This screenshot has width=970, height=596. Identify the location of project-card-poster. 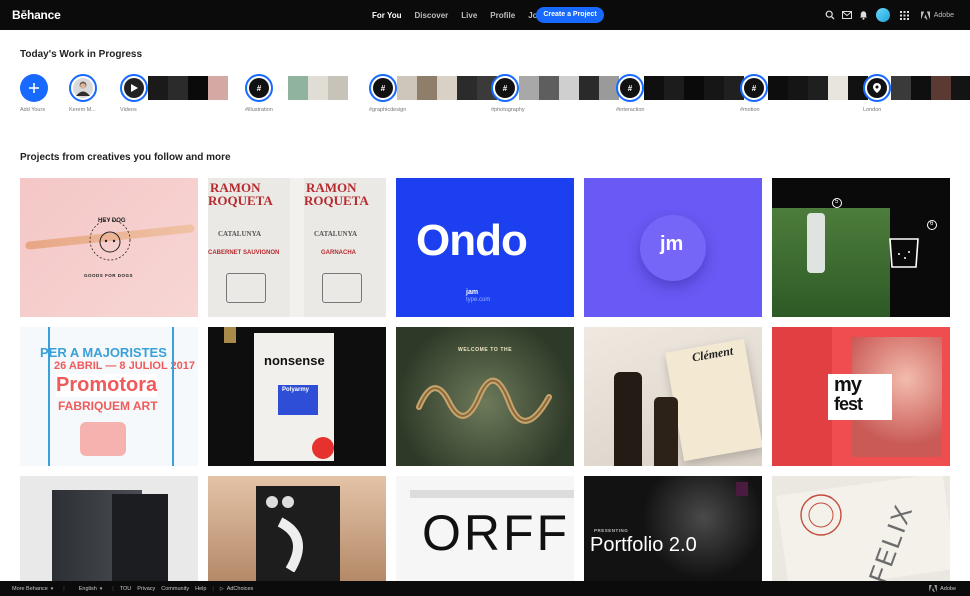
(297, 528).